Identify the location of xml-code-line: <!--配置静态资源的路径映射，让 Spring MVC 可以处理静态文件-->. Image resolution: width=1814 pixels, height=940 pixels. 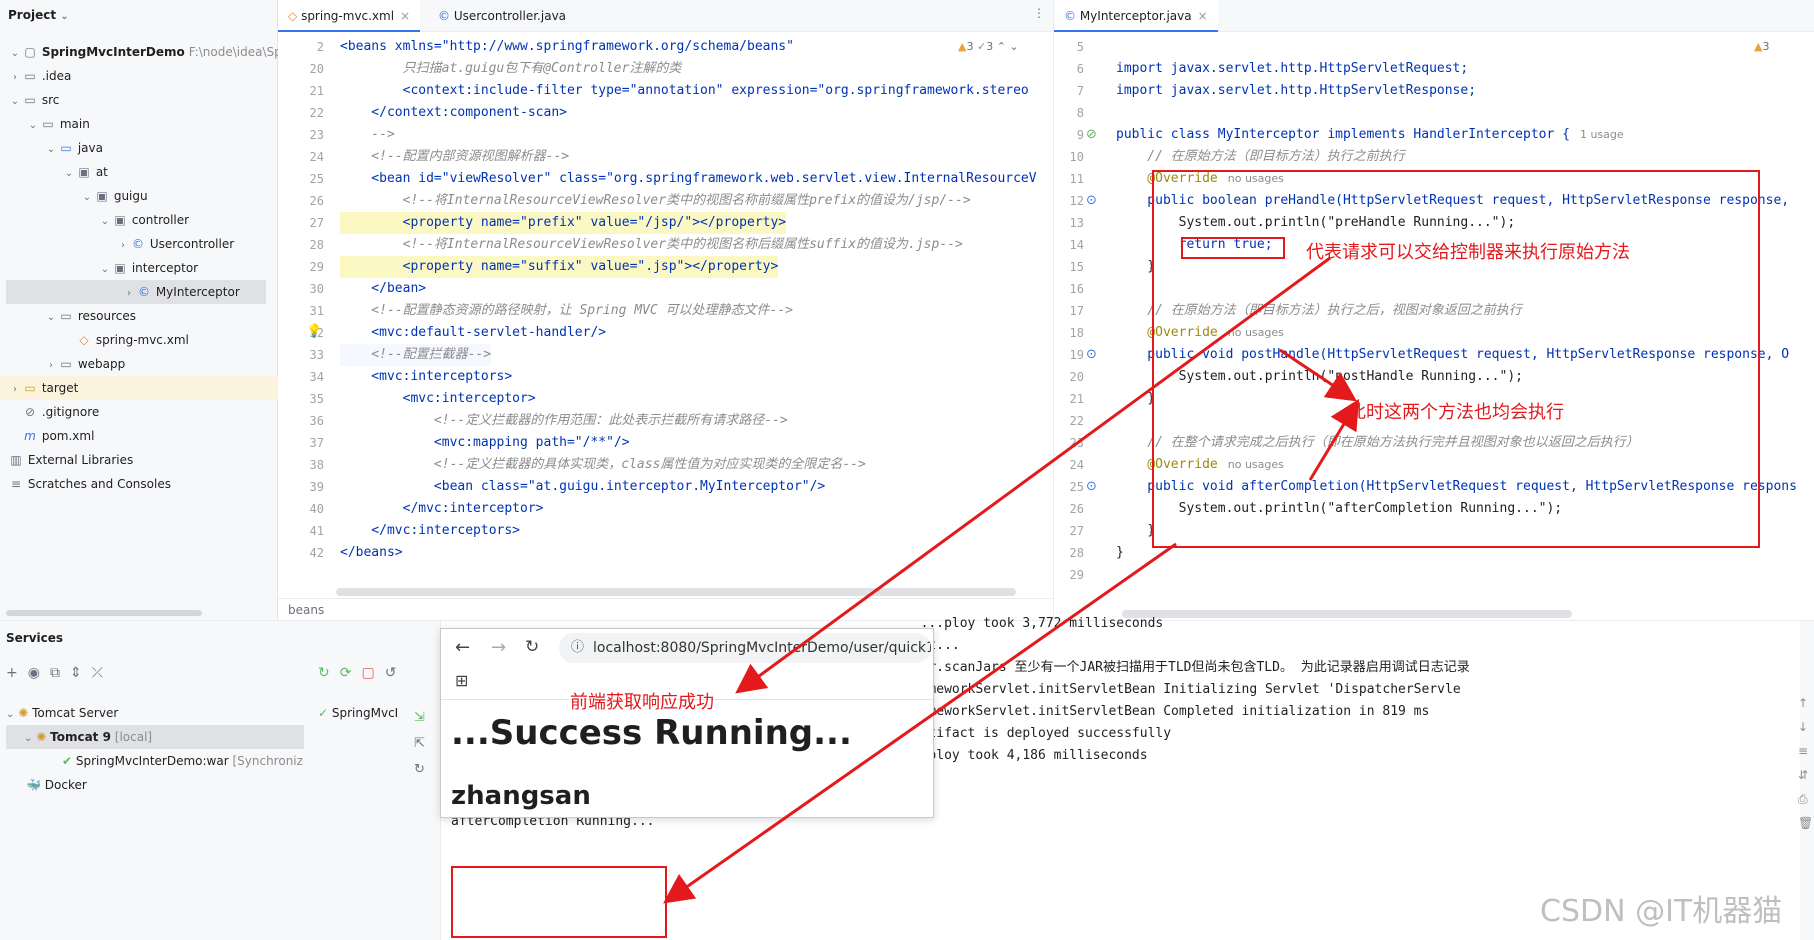
(566, 311).